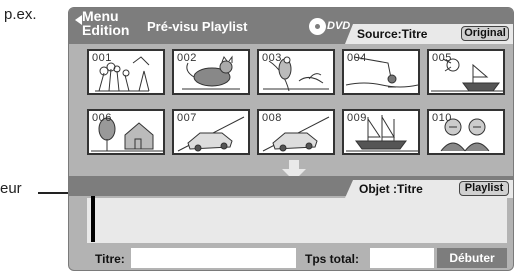 The height and width of the screenshot is (276, 523). Describe the element at coordinates (484, 188) in the screenshot. I see `playlist-button: Playlist` at that location.